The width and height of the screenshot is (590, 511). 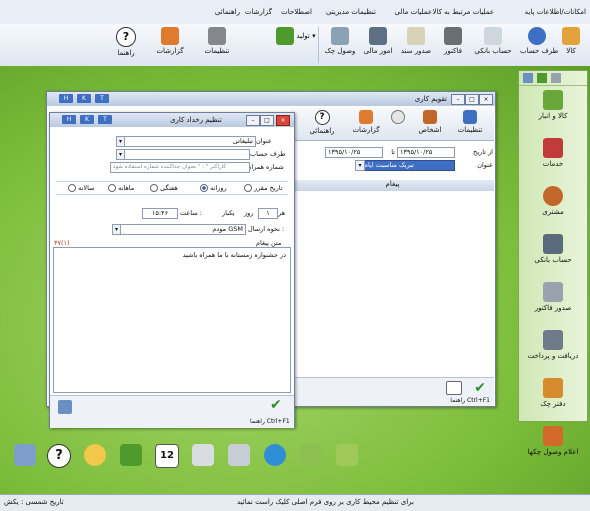 I want to click on party-chevron-icon: ▾, so click(x=120, y=154).